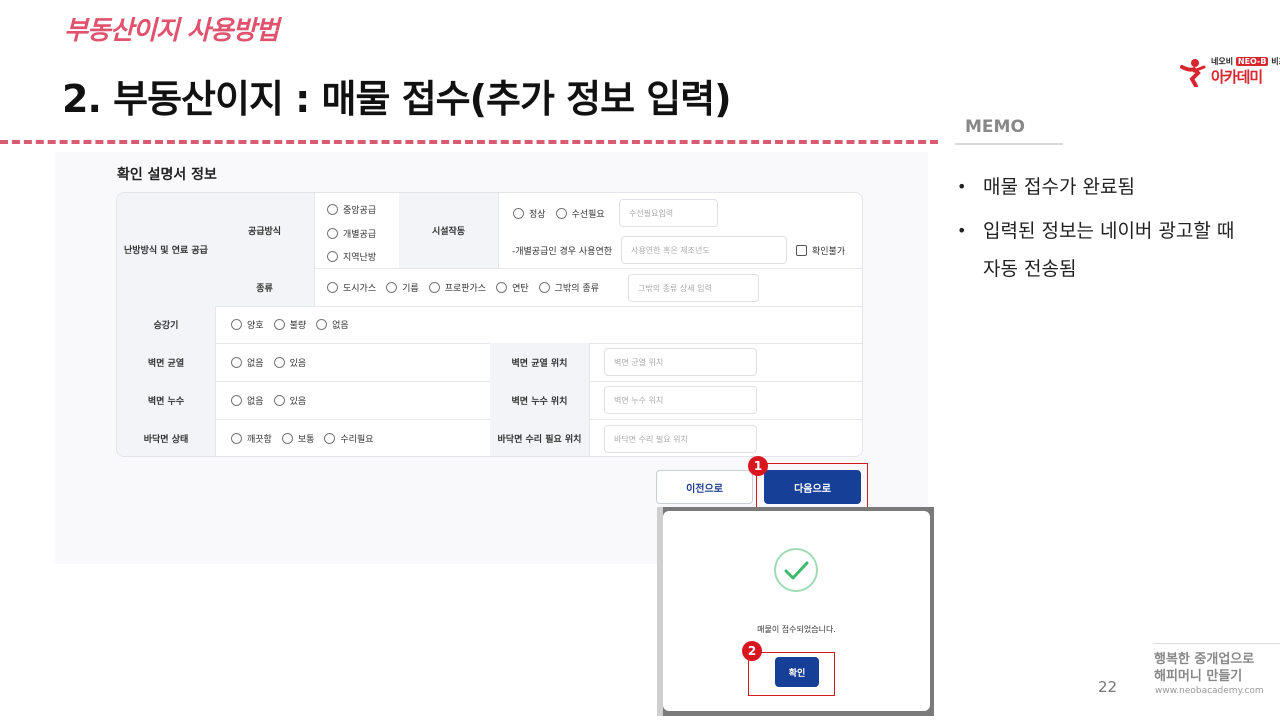 The width and height of the screenshot is (1280, 720). I want to click on ok-button: 확인, so click(797, 672).